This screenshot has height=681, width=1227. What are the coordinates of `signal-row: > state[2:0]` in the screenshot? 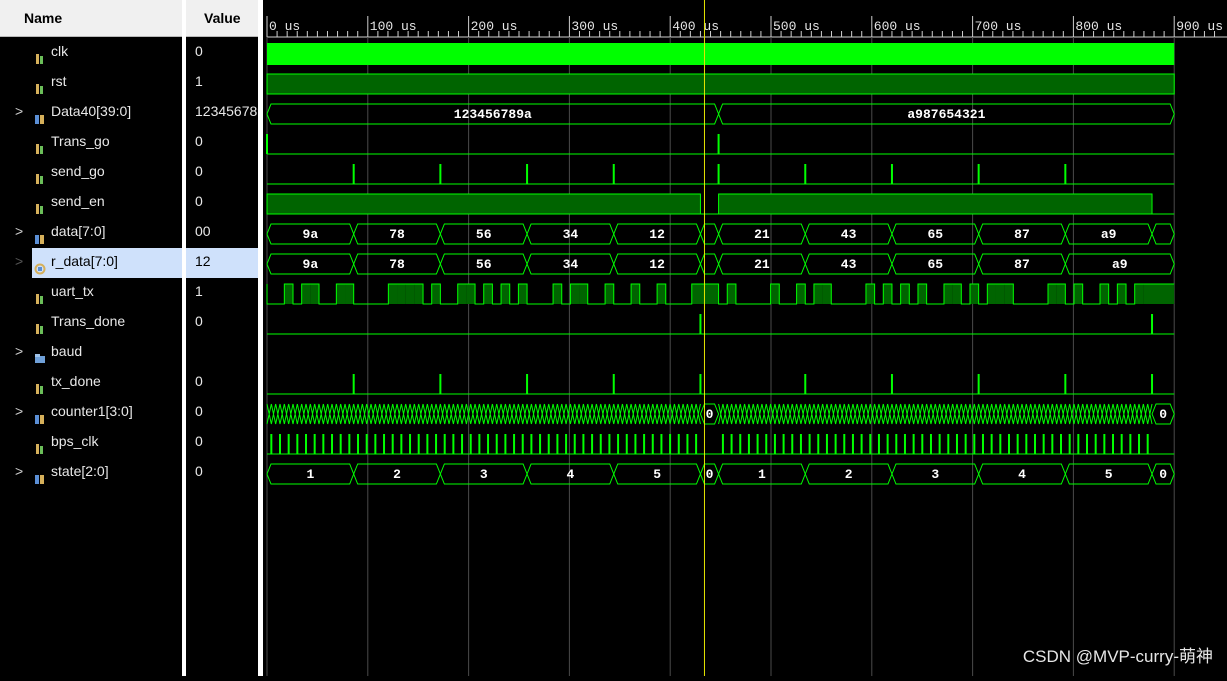 It's located at (91, 473).